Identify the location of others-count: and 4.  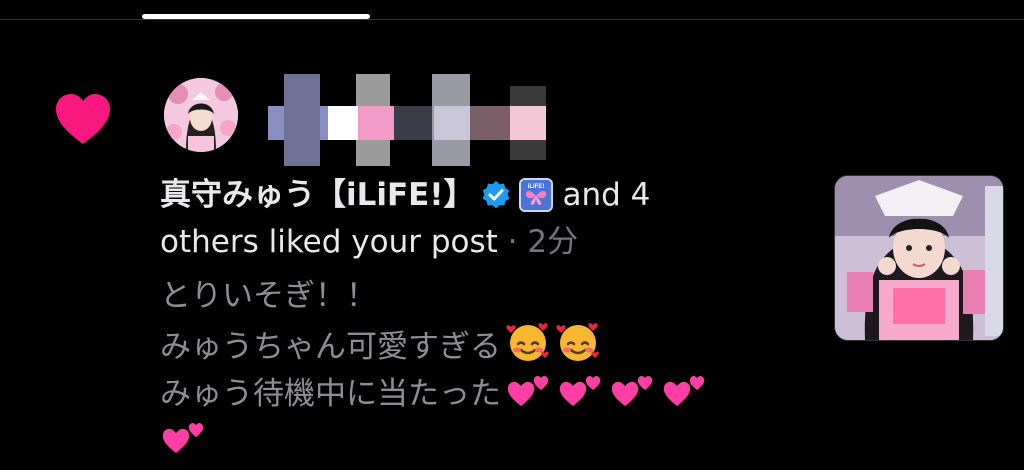
(606, 195).